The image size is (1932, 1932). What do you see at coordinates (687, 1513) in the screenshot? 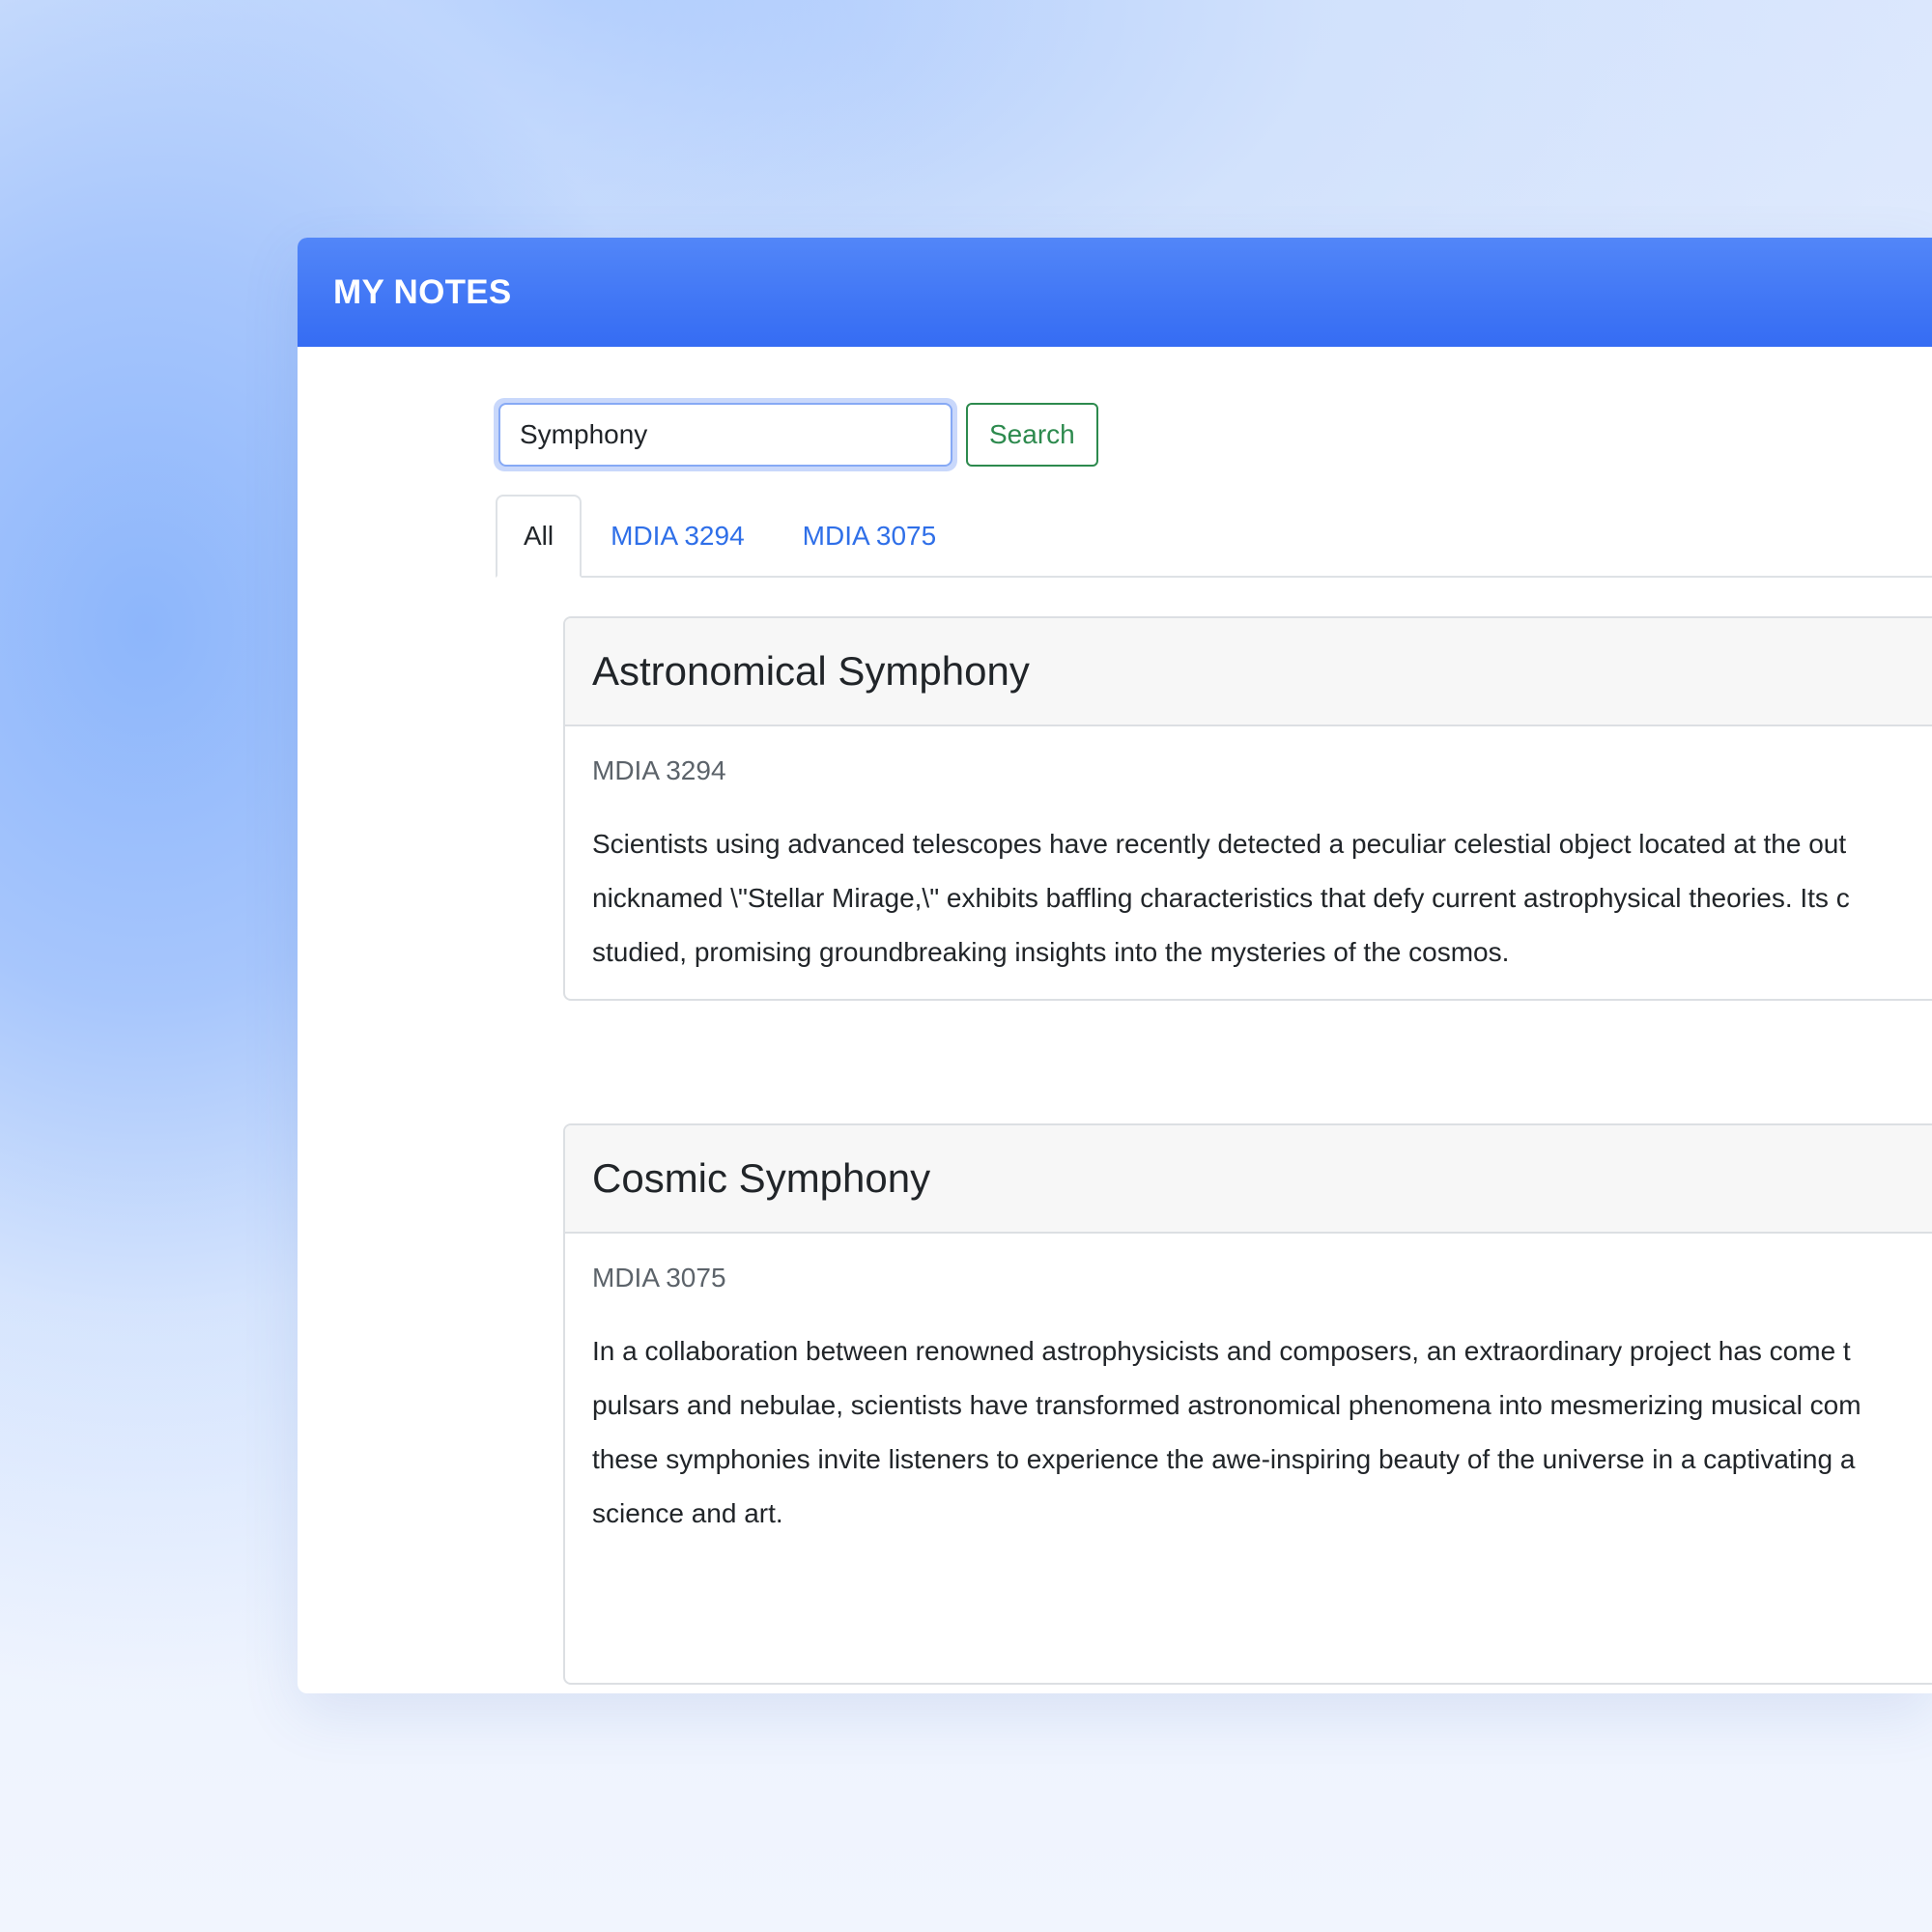
I see `note-text-line: science and art.` at bounding box center [687, 1513].